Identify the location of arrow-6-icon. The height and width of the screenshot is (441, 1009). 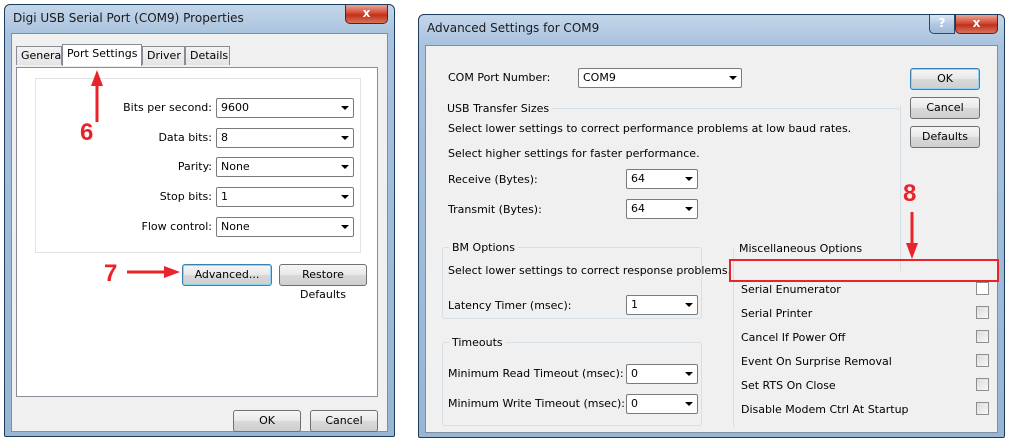
(97, 96).